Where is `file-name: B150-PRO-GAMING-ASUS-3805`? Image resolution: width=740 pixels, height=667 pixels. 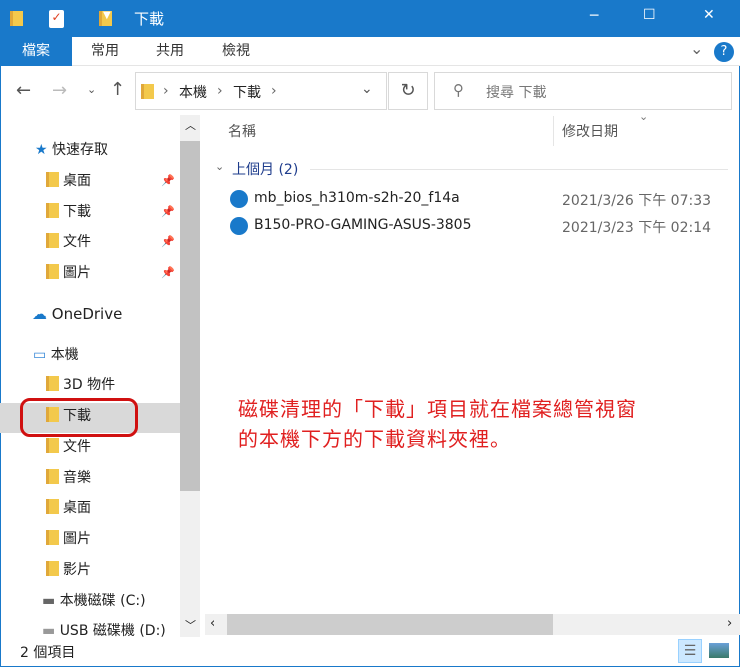 file-name: B150-PRO-GAMING-ASUS-3805 is located at coordinates (363, 225).